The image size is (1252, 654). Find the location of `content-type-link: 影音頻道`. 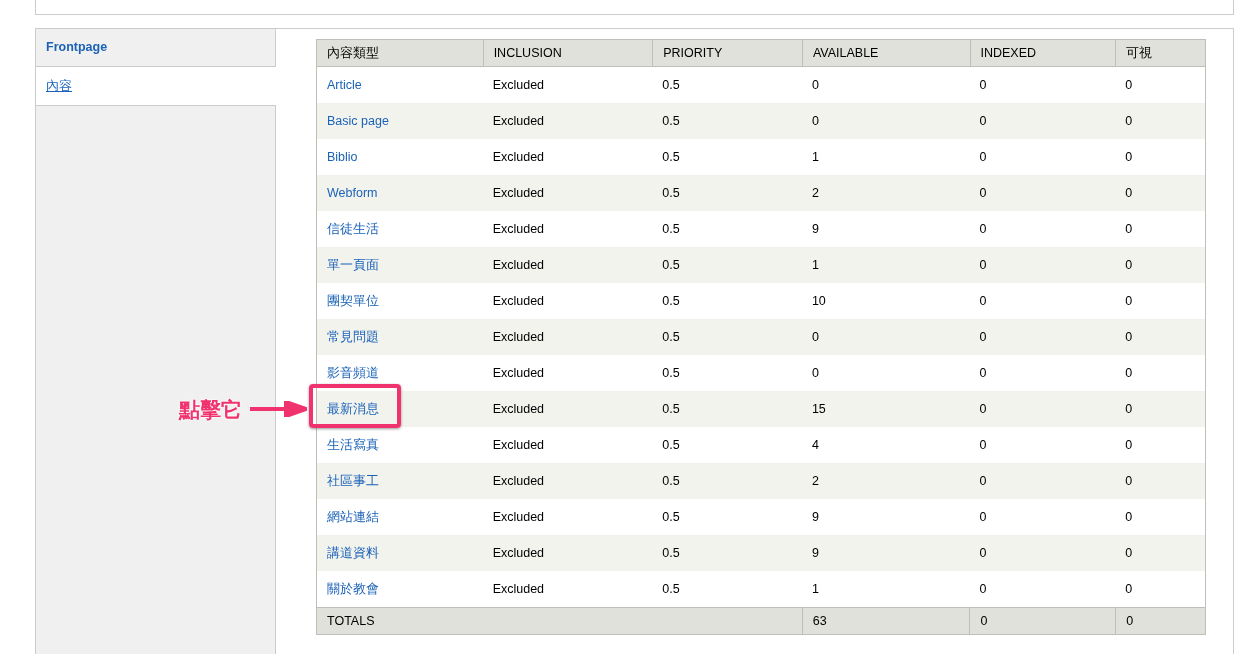

content-type-link: 影音頻道 is located at coordinates (353, 373).